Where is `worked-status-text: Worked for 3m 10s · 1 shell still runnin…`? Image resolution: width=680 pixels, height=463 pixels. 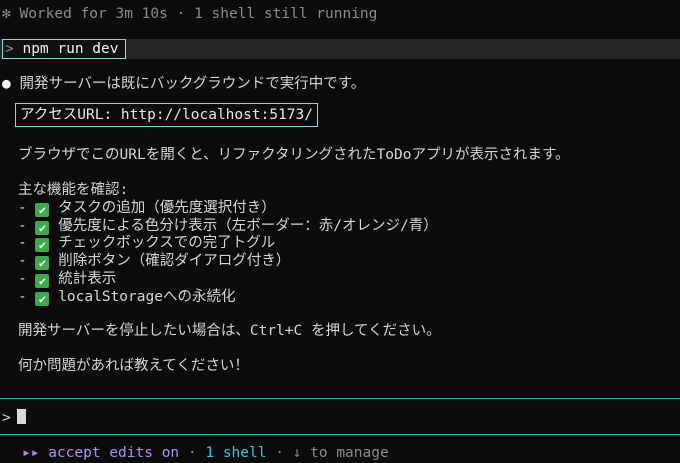
worked-status-text: Worked for 3m 10s · 1 shell still runnin… is located at coordinates (198, 14).